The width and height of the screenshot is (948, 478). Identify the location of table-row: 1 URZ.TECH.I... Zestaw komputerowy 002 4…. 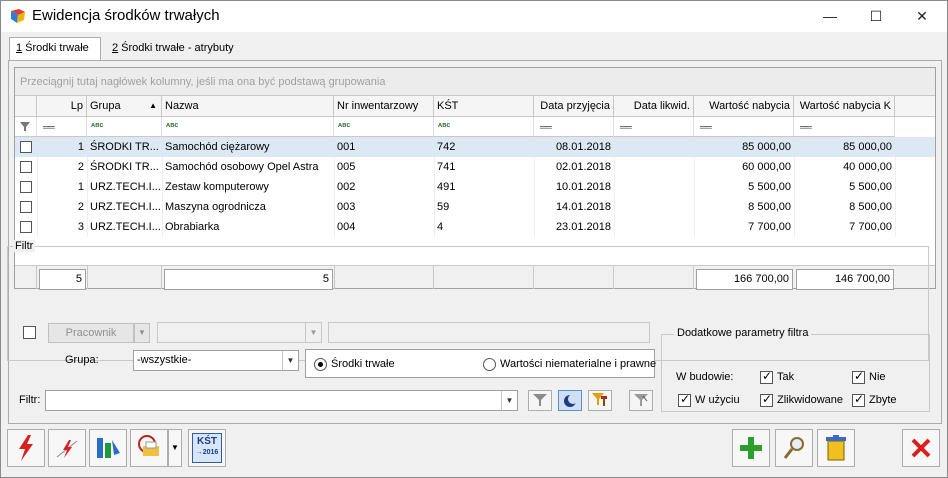
(475, 187).